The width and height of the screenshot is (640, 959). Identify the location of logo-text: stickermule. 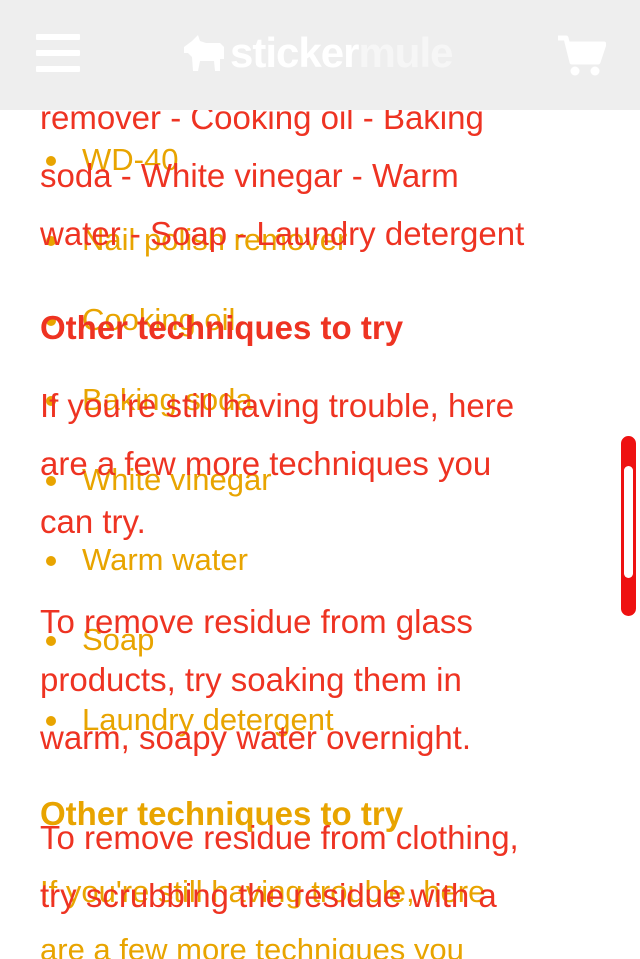
(341, 52).